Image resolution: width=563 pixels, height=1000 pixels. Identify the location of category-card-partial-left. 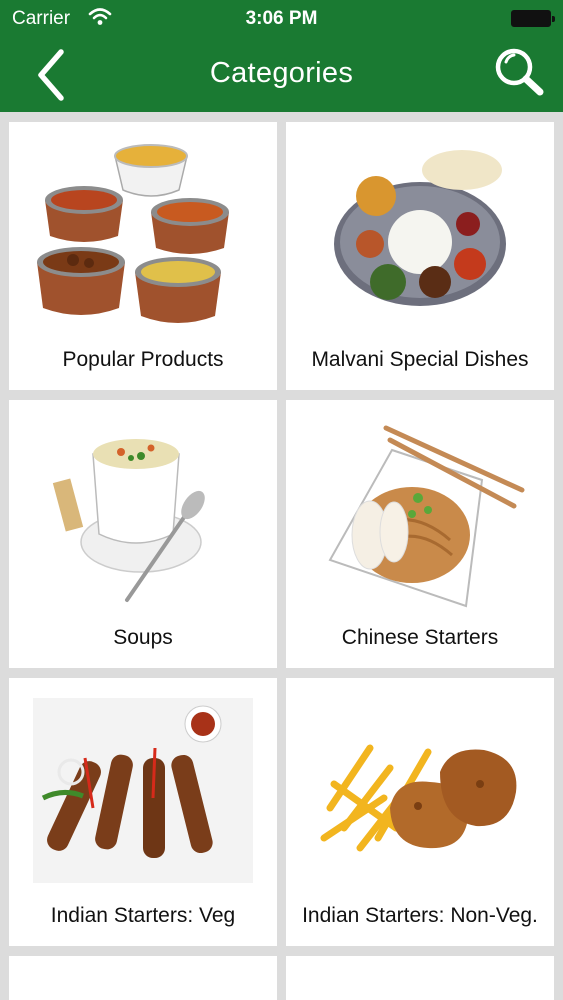
(143, 978).